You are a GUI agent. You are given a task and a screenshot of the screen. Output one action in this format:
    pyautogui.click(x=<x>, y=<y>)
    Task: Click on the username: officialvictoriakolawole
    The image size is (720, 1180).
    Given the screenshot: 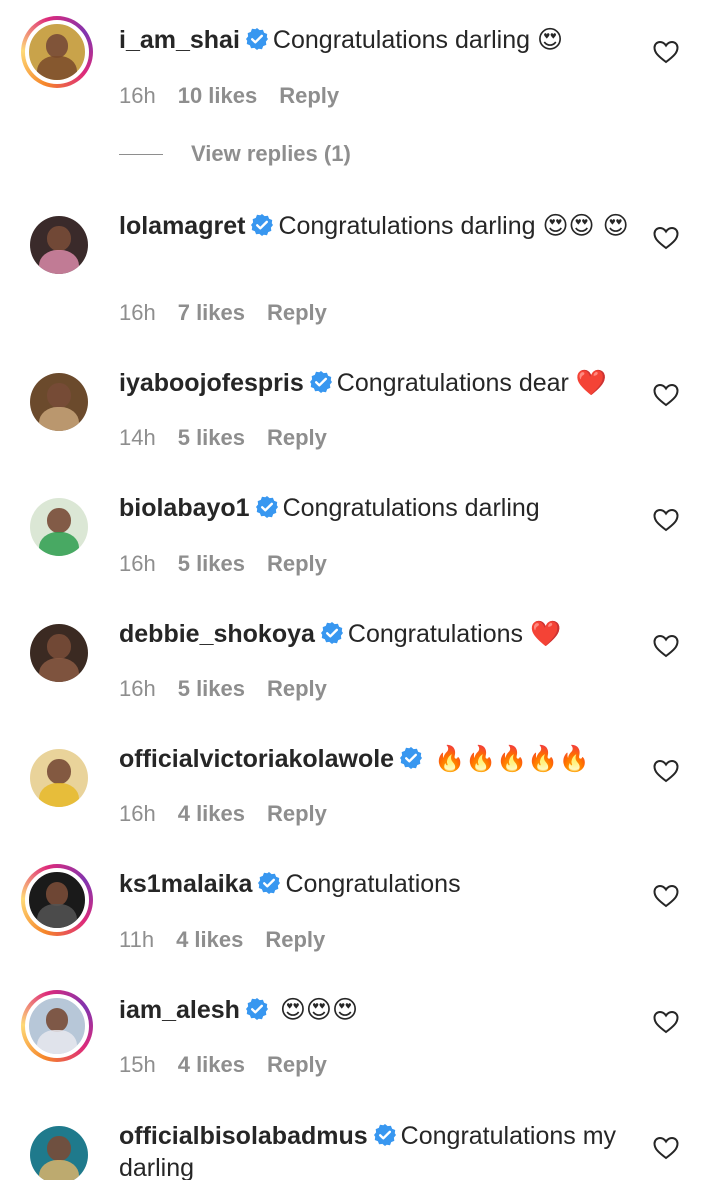 What is the action you would take?
    pyautogui.click(x=256, y=759)
    